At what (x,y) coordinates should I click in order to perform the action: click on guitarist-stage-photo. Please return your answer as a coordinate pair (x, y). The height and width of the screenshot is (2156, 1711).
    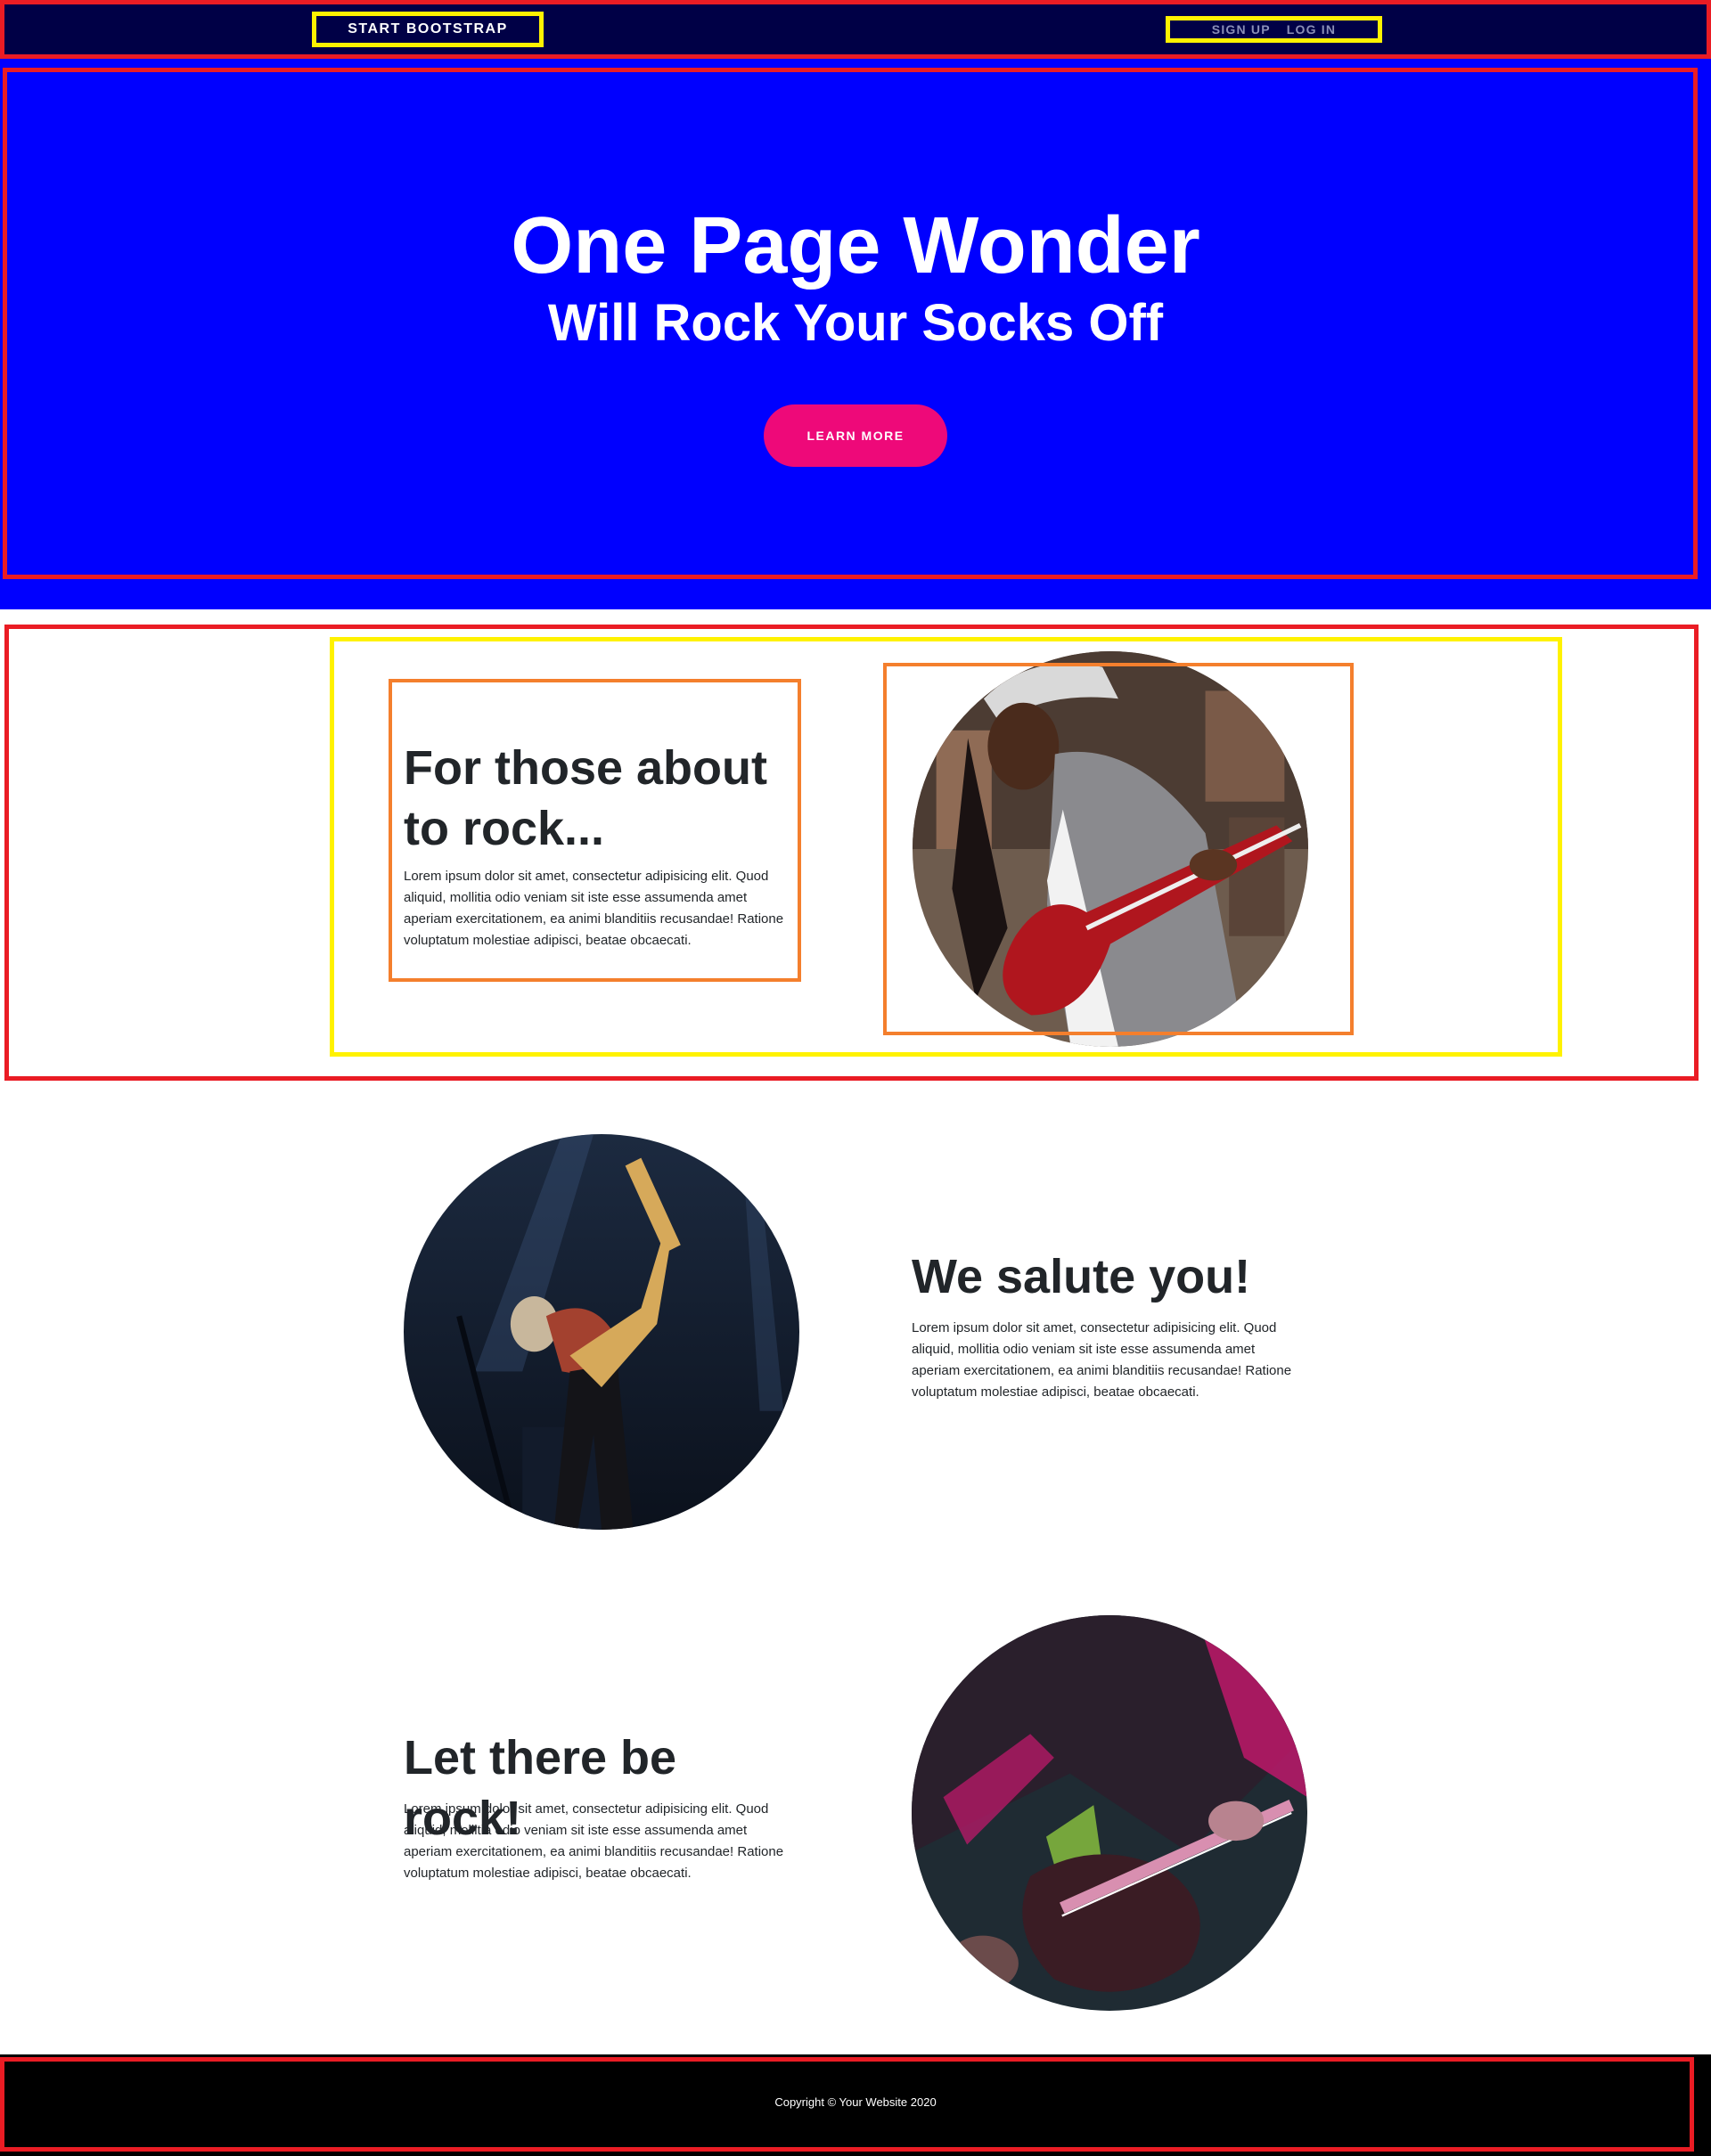
    Looking at the image, I should click on (601, 1332).